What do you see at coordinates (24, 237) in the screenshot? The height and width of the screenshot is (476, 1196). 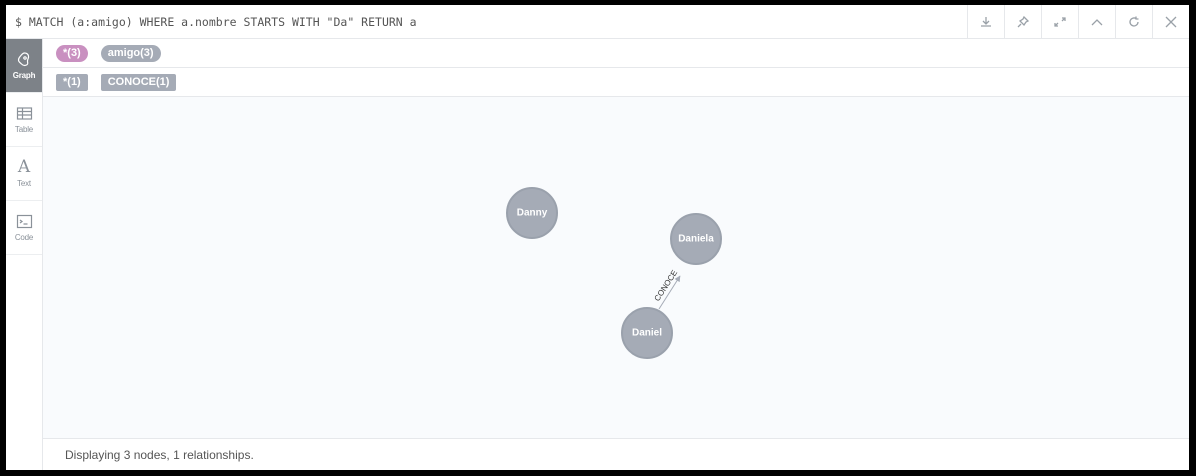 I see `tab-code-label: Code` at bounding box center [24, 237].